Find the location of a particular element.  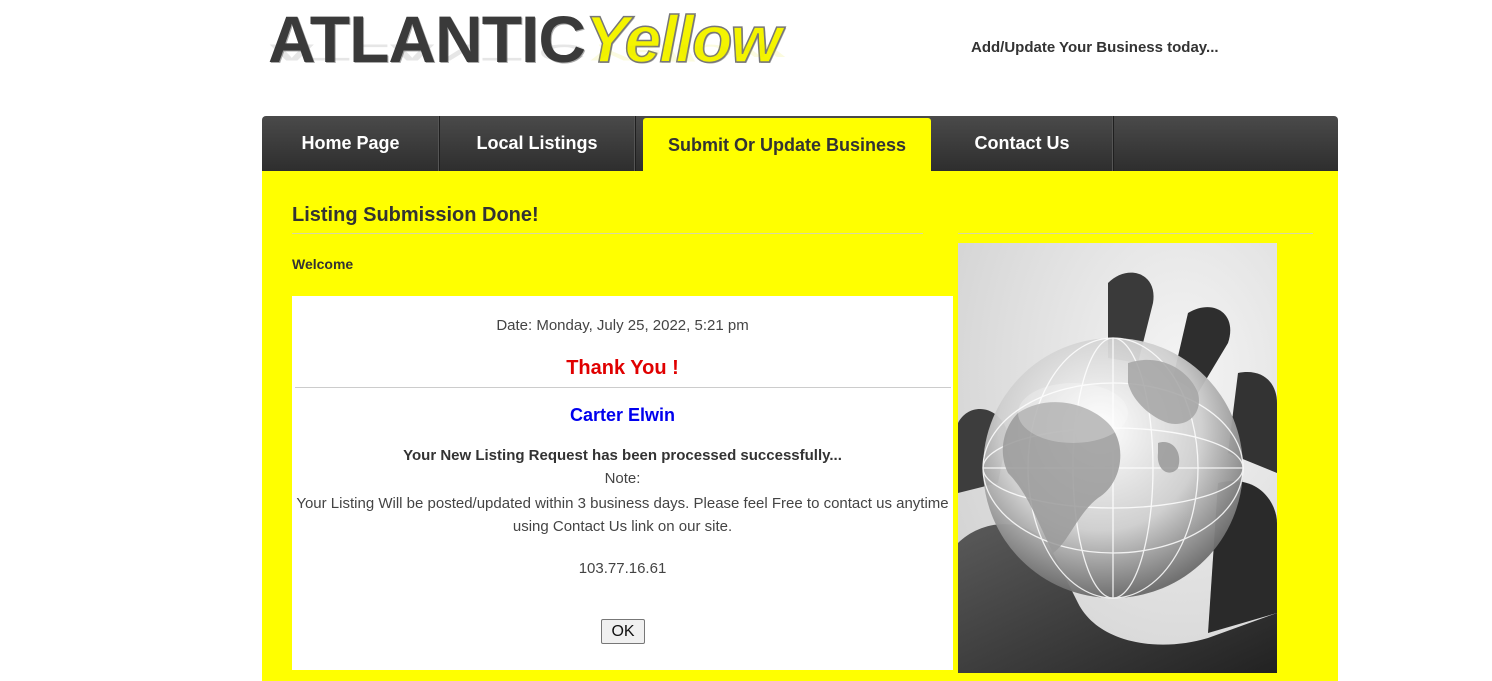

submitter-name: Carter Elwin is located at coordinates (622, 415).